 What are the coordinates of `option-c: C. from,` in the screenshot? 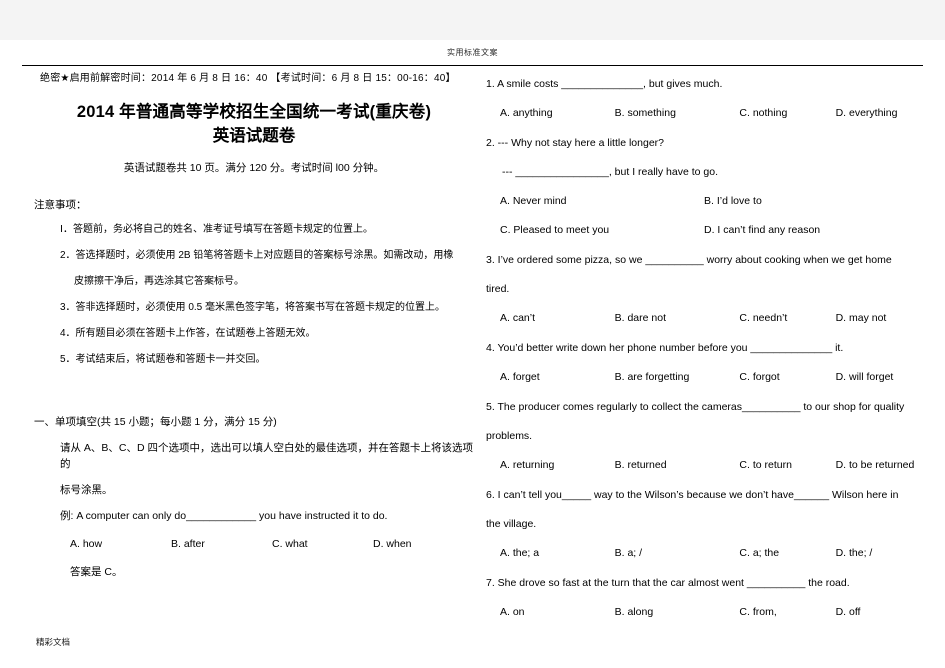 It's located at (758, 612).